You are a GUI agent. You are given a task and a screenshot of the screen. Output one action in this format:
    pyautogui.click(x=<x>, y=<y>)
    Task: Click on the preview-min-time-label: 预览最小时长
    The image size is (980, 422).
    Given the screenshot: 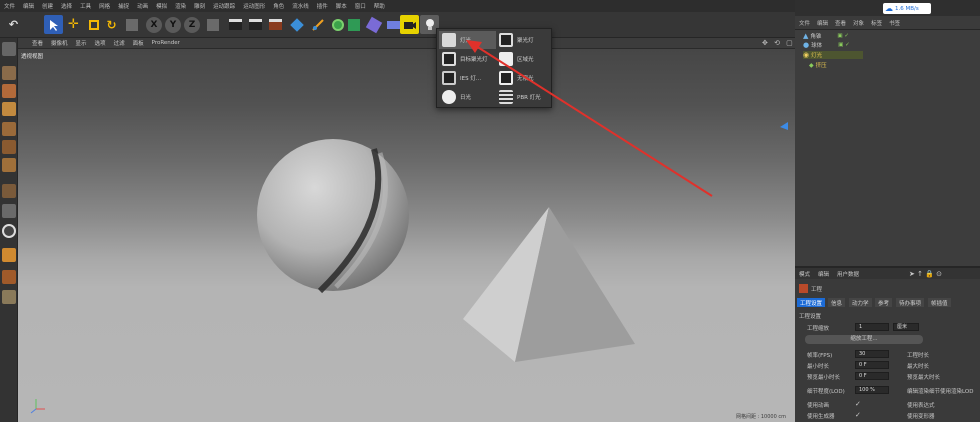 What is the action you would take?
    pyautogui.click(x=824, y=378)
    